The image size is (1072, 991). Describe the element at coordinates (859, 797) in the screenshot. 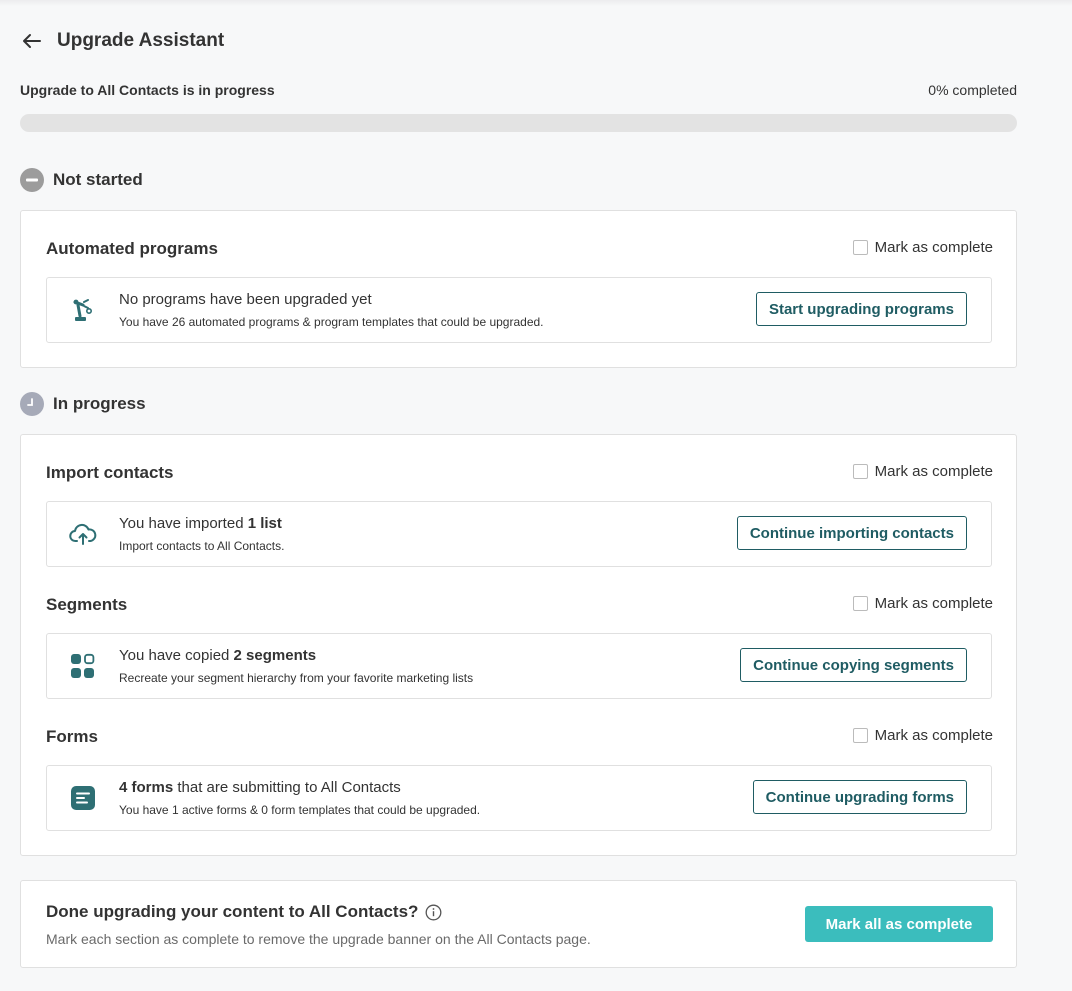

I see `continue-upgrading-forms-button: Continue upgrading forms` at that location.